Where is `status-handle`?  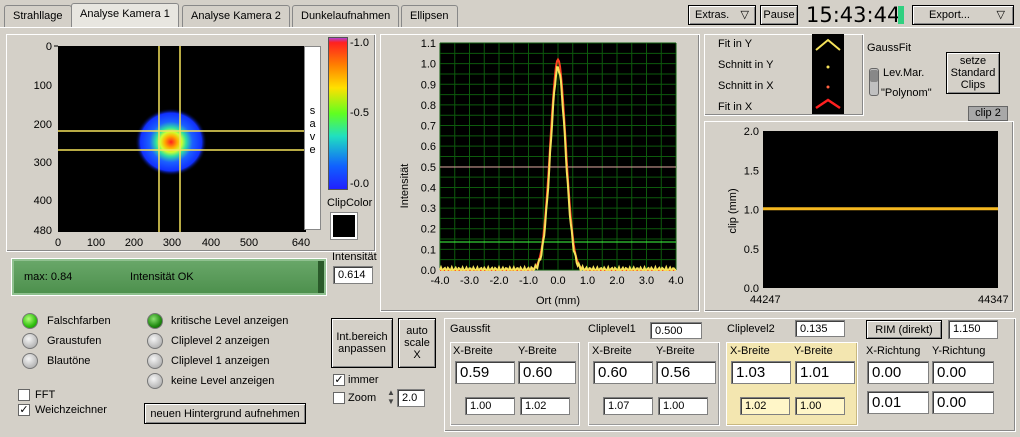 status-handle is located at coordinates (321, 277).